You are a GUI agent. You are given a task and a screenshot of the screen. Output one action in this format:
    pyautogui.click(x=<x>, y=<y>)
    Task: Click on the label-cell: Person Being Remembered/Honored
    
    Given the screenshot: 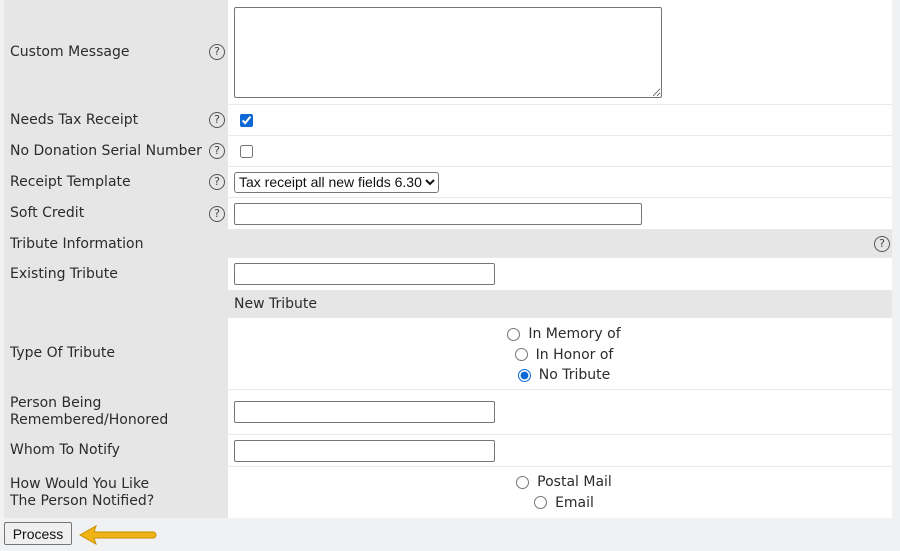 What is the action you would take?
    pyautogui.click(x=116, y=412)
    